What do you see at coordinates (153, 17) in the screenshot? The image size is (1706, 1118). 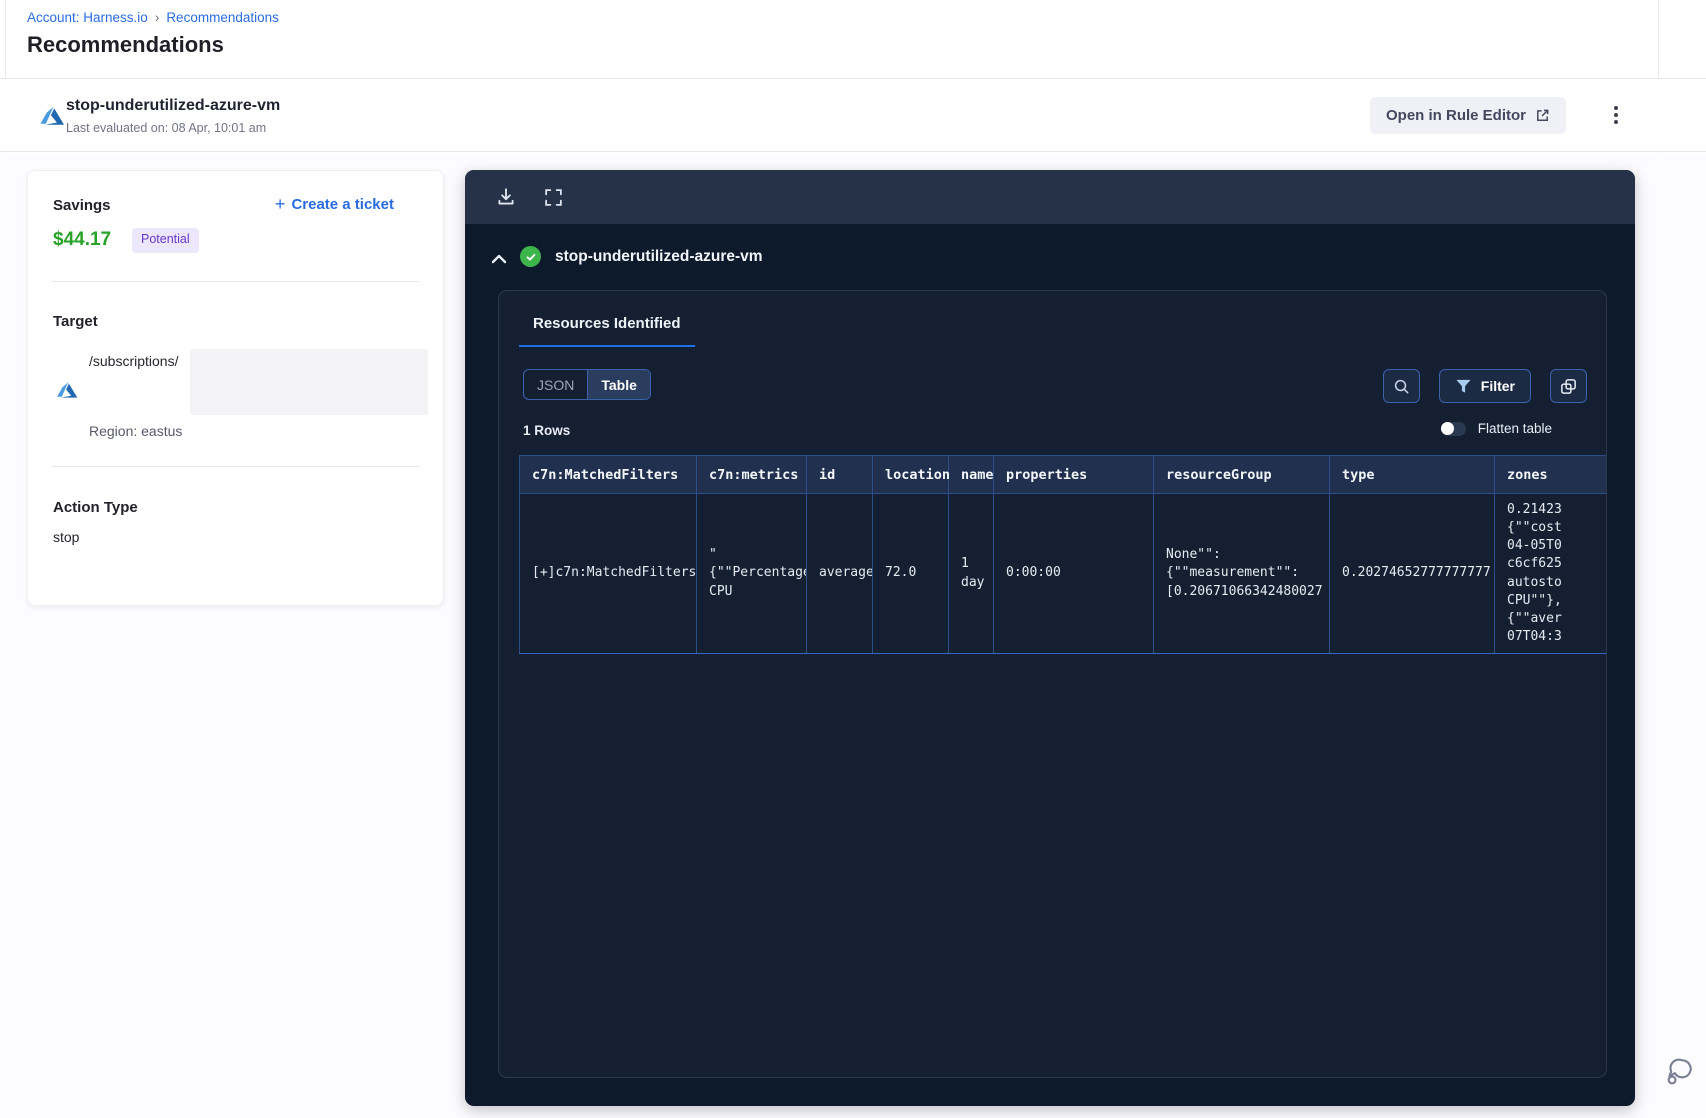 I see `breadcrumb: Account: Harness.io › Recommendations` at bounding box center [153, 17].